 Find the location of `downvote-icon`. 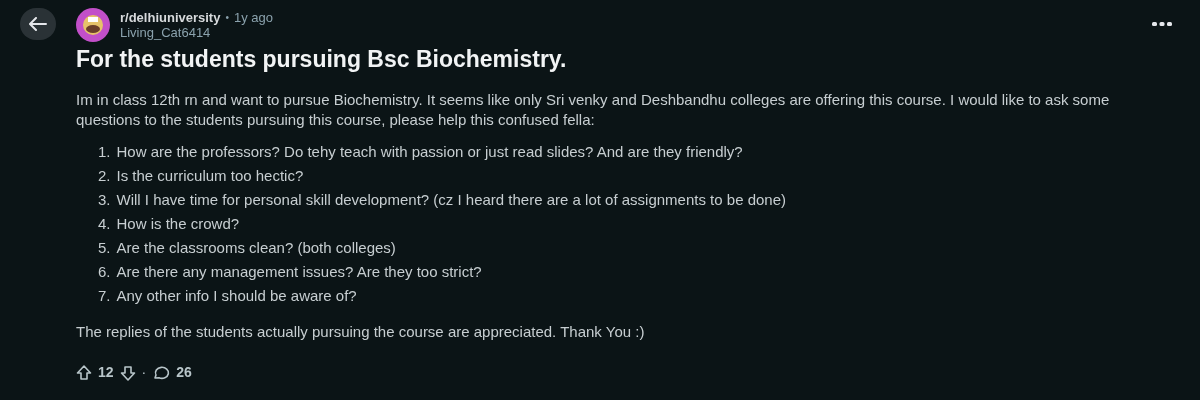

downvote-icon is located at coordinates (127, 372).